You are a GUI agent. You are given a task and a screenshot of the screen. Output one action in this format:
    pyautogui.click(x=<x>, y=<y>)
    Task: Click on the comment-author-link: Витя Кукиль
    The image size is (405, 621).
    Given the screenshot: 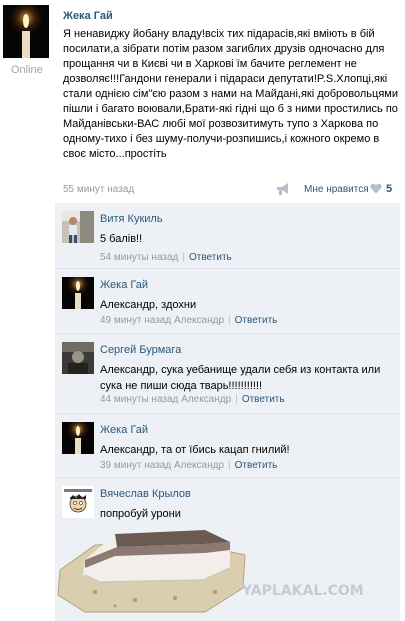 What is the action you would take?
    pyautogui.click(x=131, y=219)
    